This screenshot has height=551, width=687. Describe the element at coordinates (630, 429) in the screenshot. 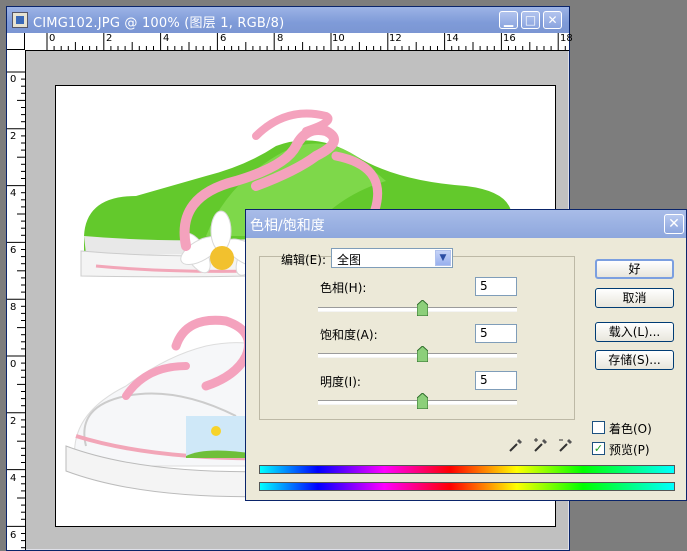

I see `colorize-label: 着色(O)` at that location.